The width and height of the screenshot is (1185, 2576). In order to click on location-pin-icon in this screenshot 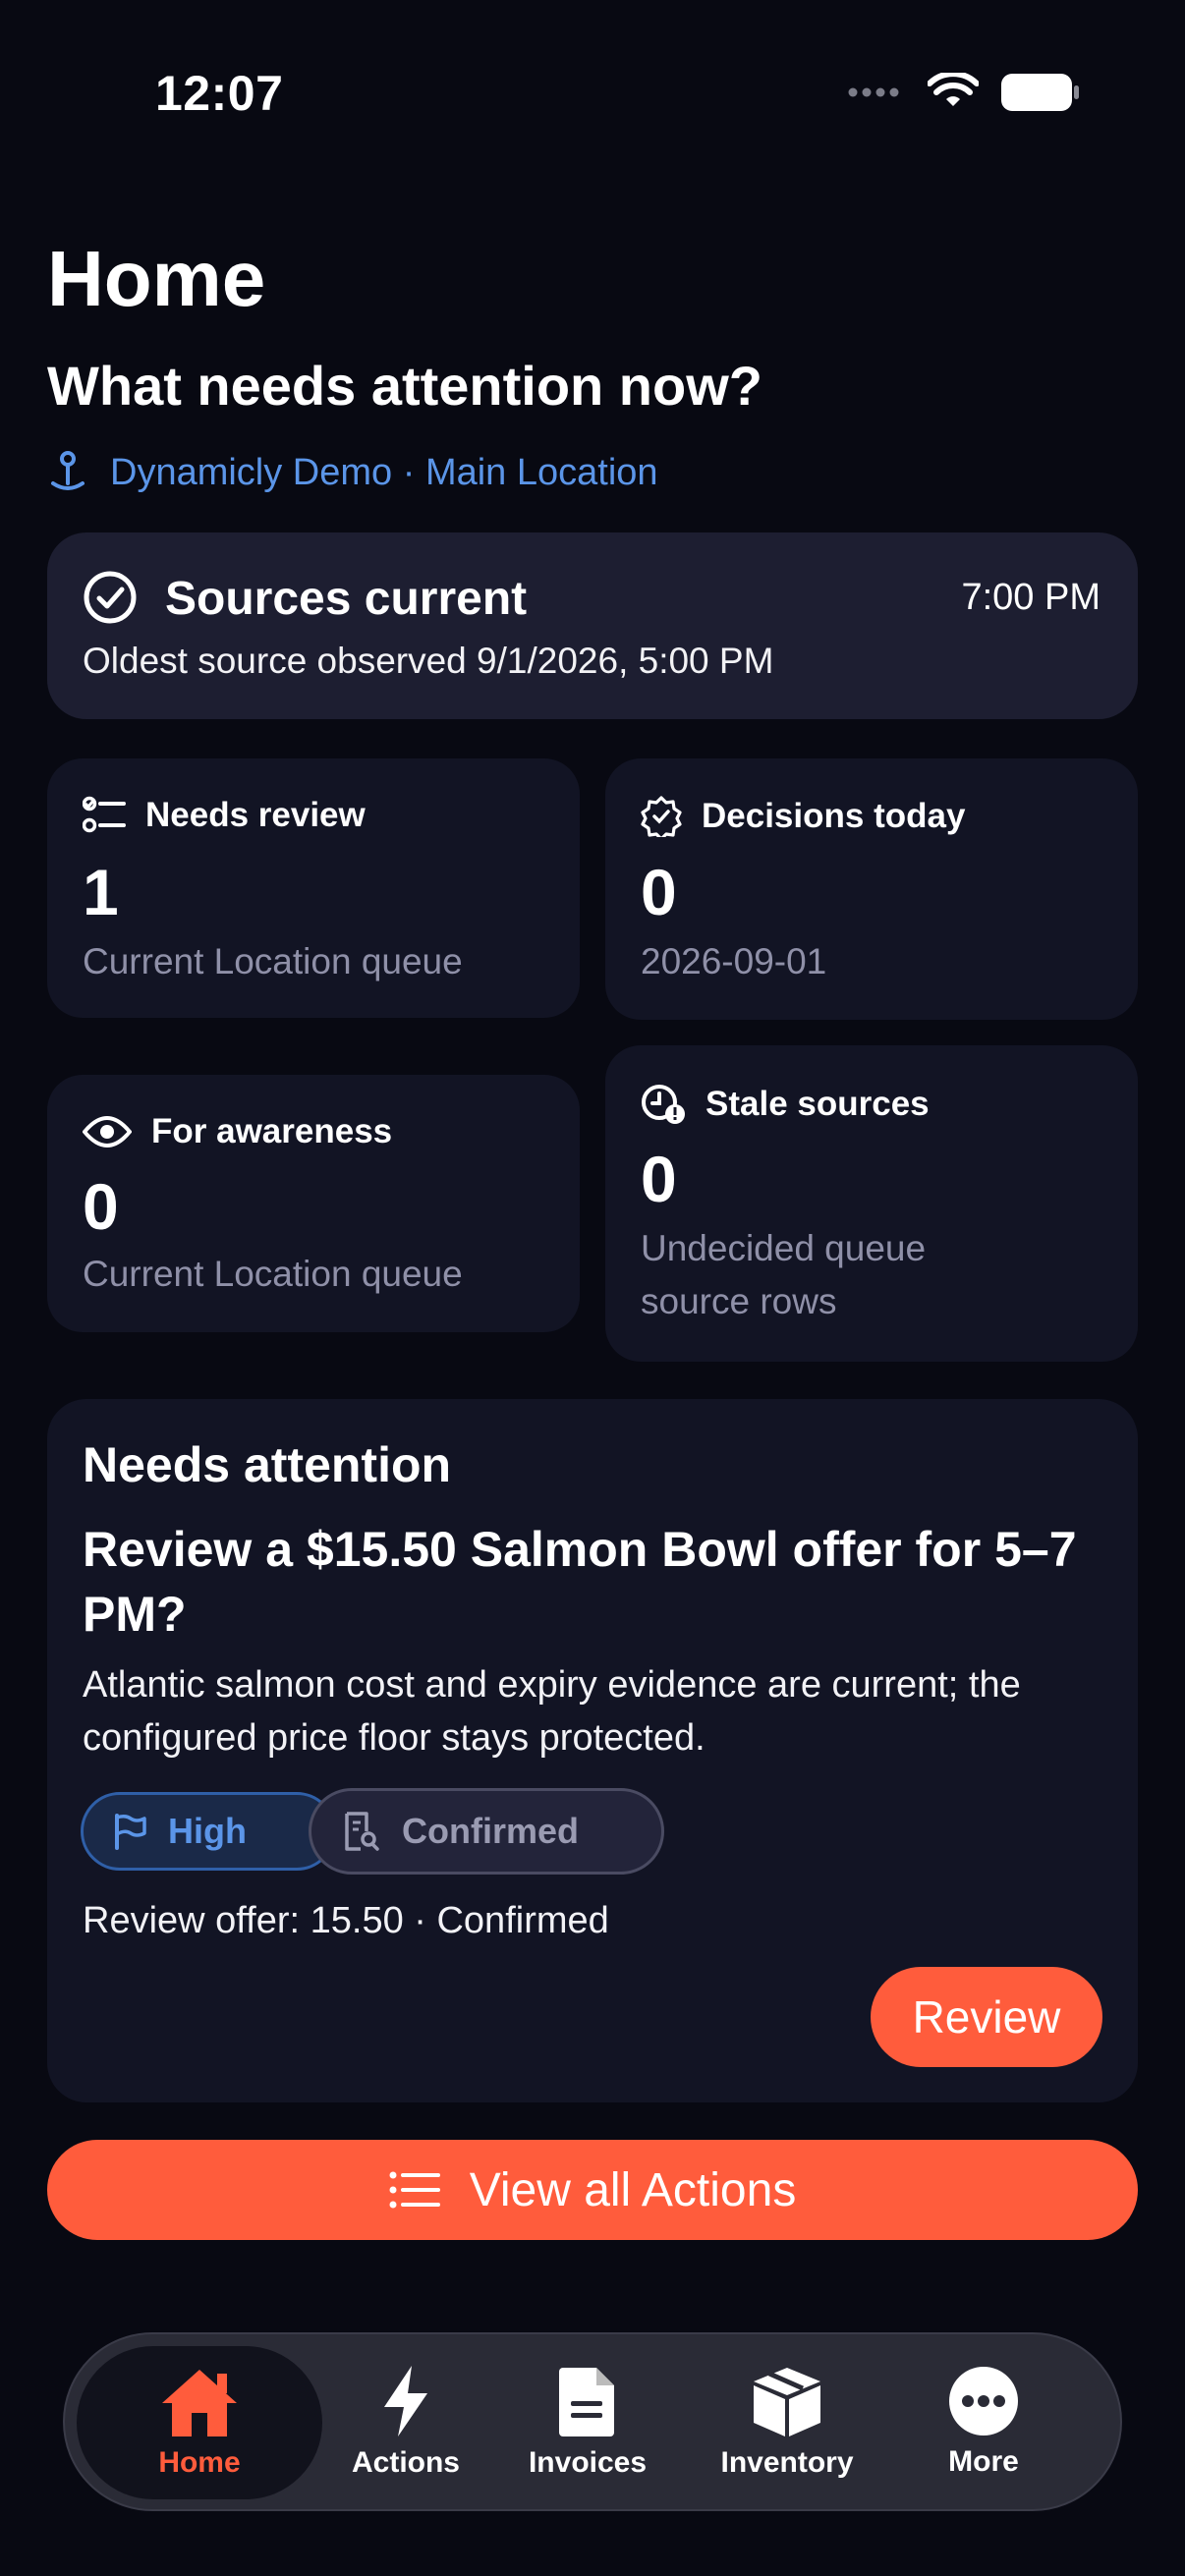, I will do `click(68, 470)`.